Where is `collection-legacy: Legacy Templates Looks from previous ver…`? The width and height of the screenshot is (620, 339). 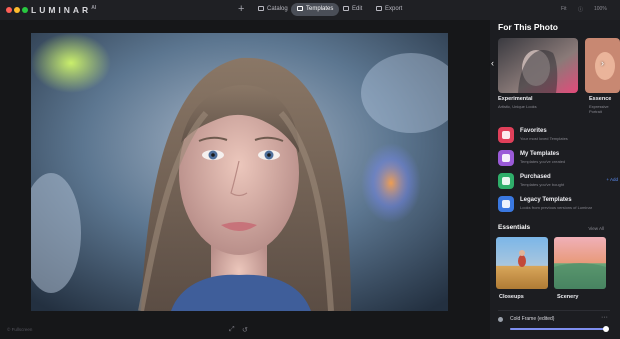 collection-legacy: Legacy Templates Looks from previous ver… is located at coordinates (558, 204).